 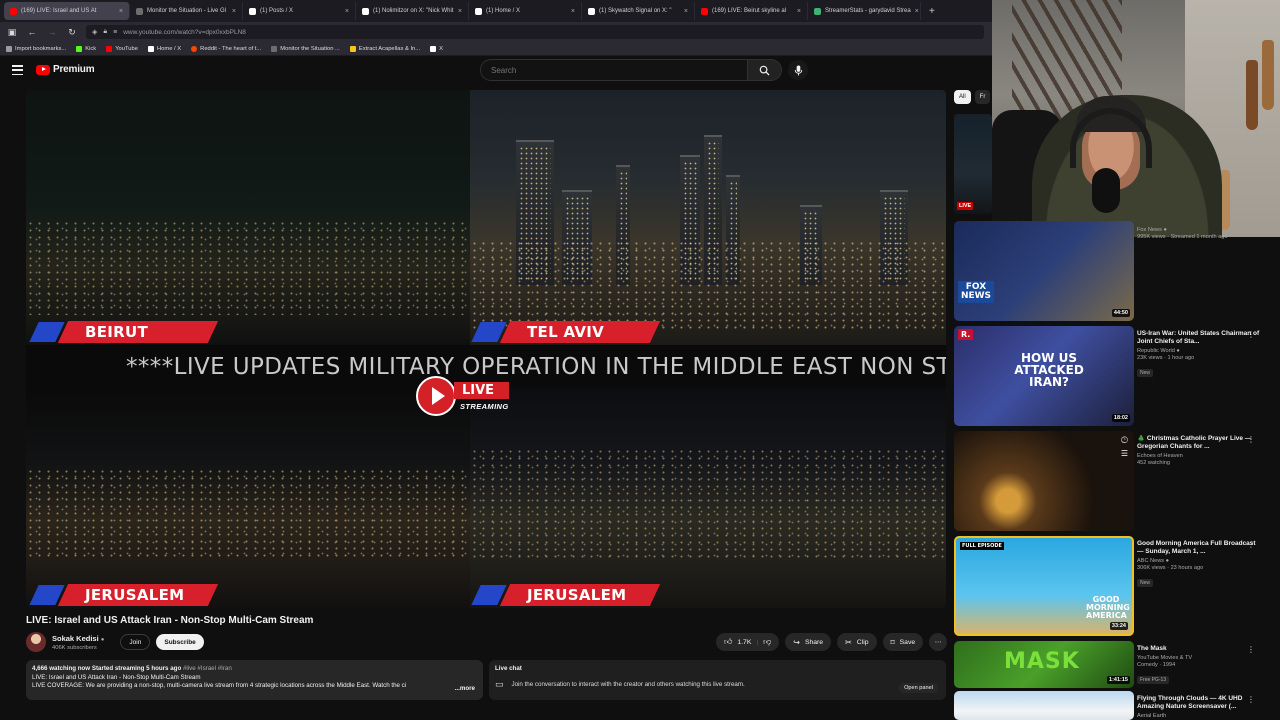 I want to click on browser-tab: (1) Posts / X ×, so click(x=299, y=11).